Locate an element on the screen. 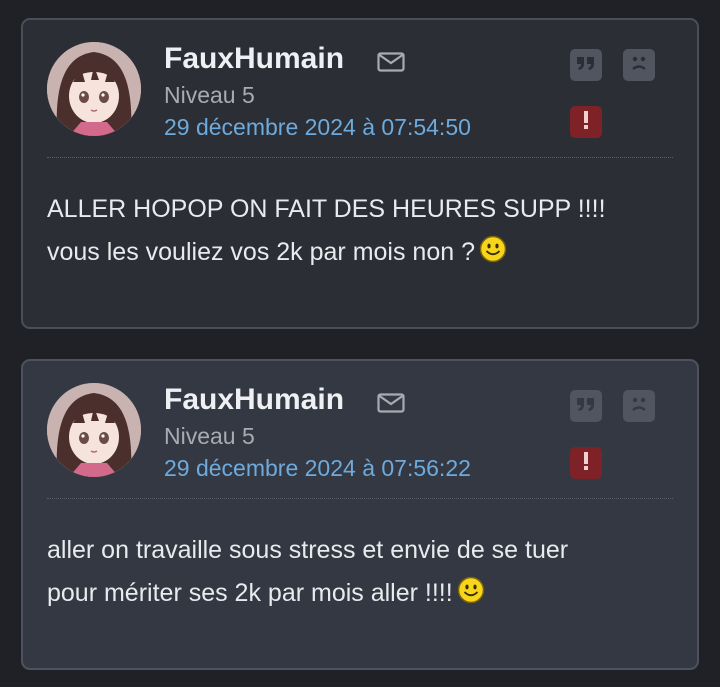 This screenshot has height=687, width=720. post-line-text: vous les vouliez vos 2k par mois non ? is located at coordinates (261, 252).